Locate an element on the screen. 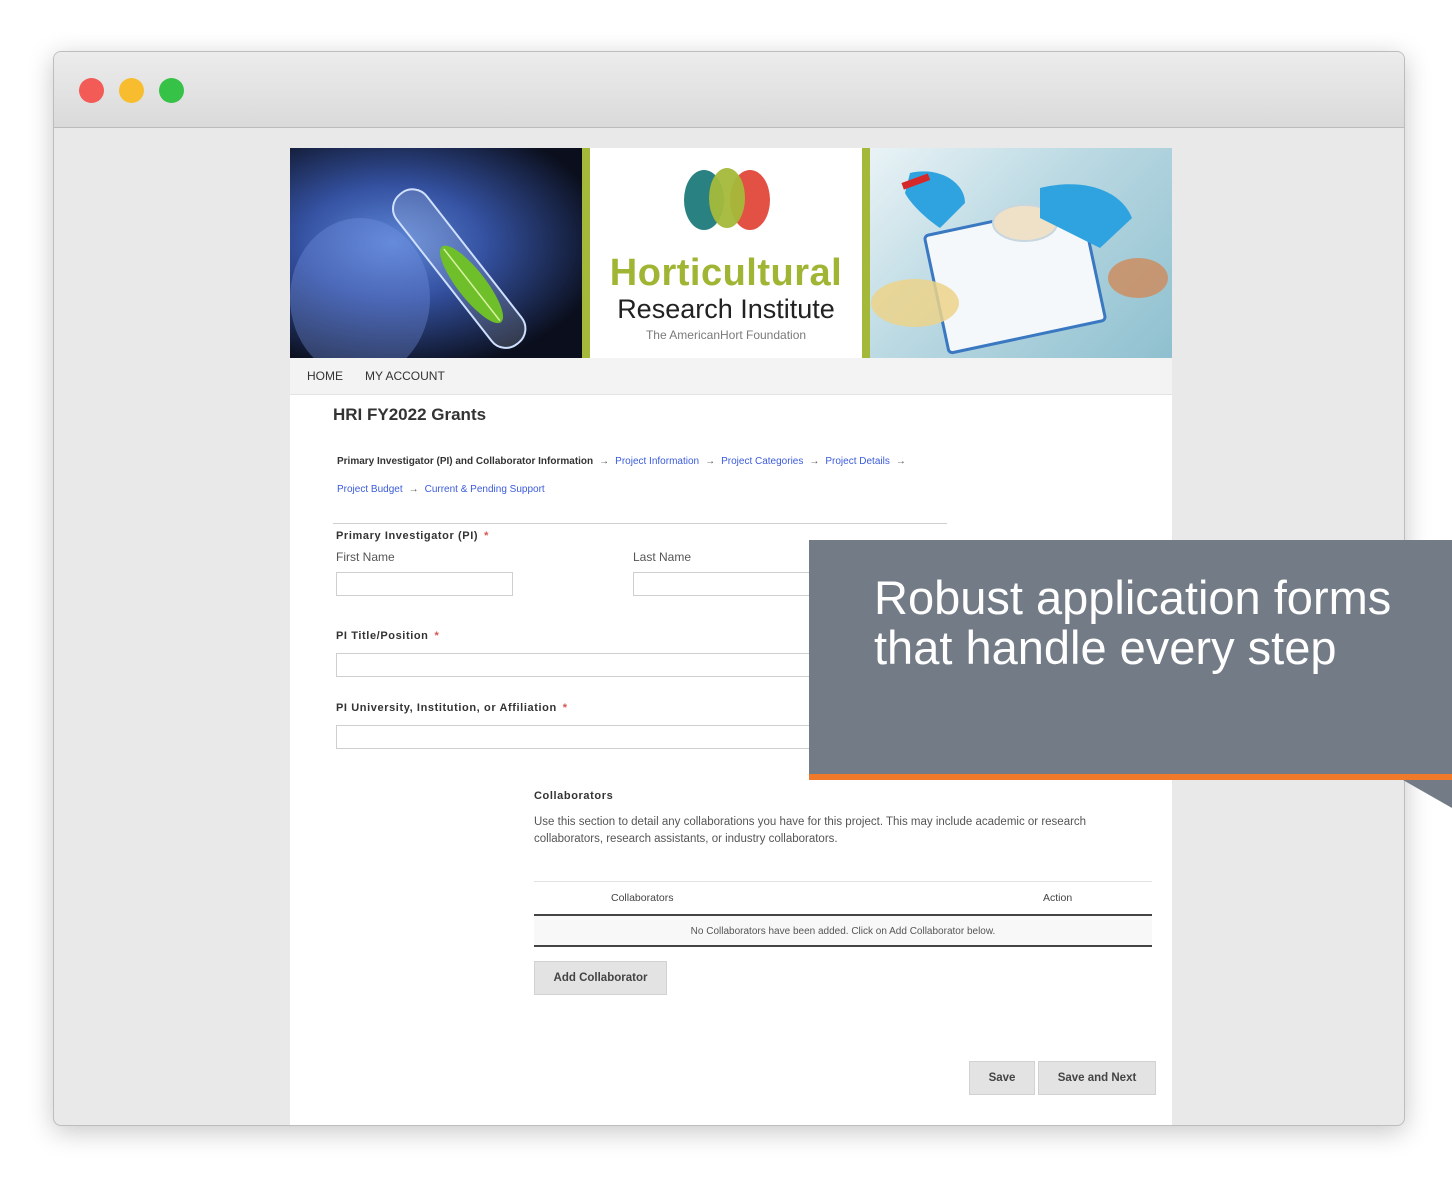 The height and width of the screenshot is (1200, 1452). pi-title-section-label: PI Title/Position * is located at coordinates (387, 636).